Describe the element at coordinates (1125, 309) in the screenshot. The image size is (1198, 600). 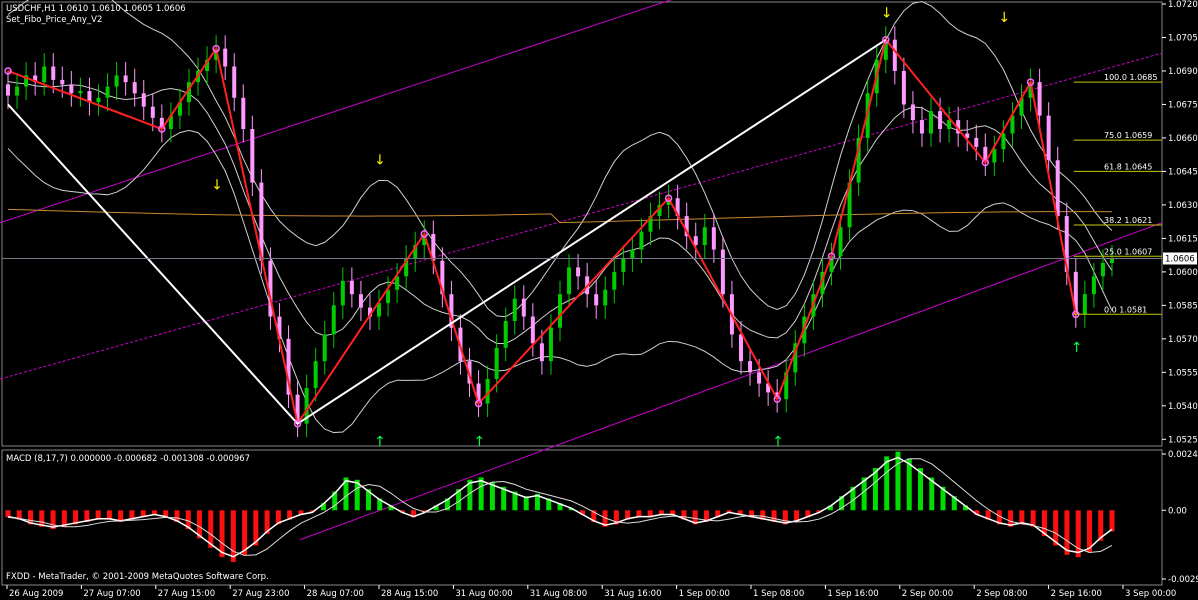
I see `fibo-level-label: 0.0 1.0581` at that location.